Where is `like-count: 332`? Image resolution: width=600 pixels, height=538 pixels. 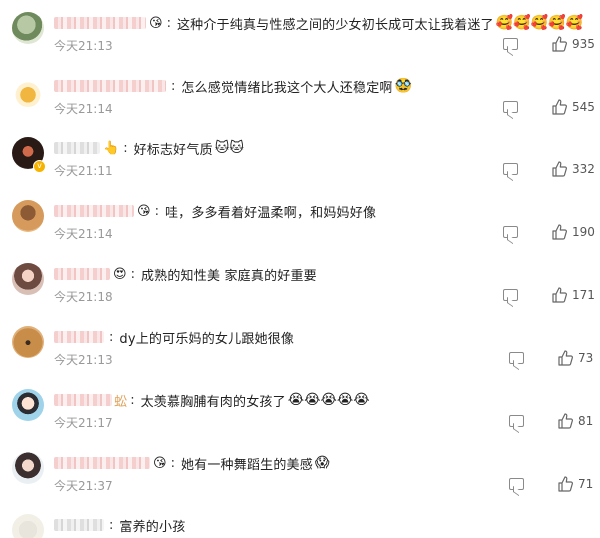 like-count: 332 is located at coordinates (583, 169).